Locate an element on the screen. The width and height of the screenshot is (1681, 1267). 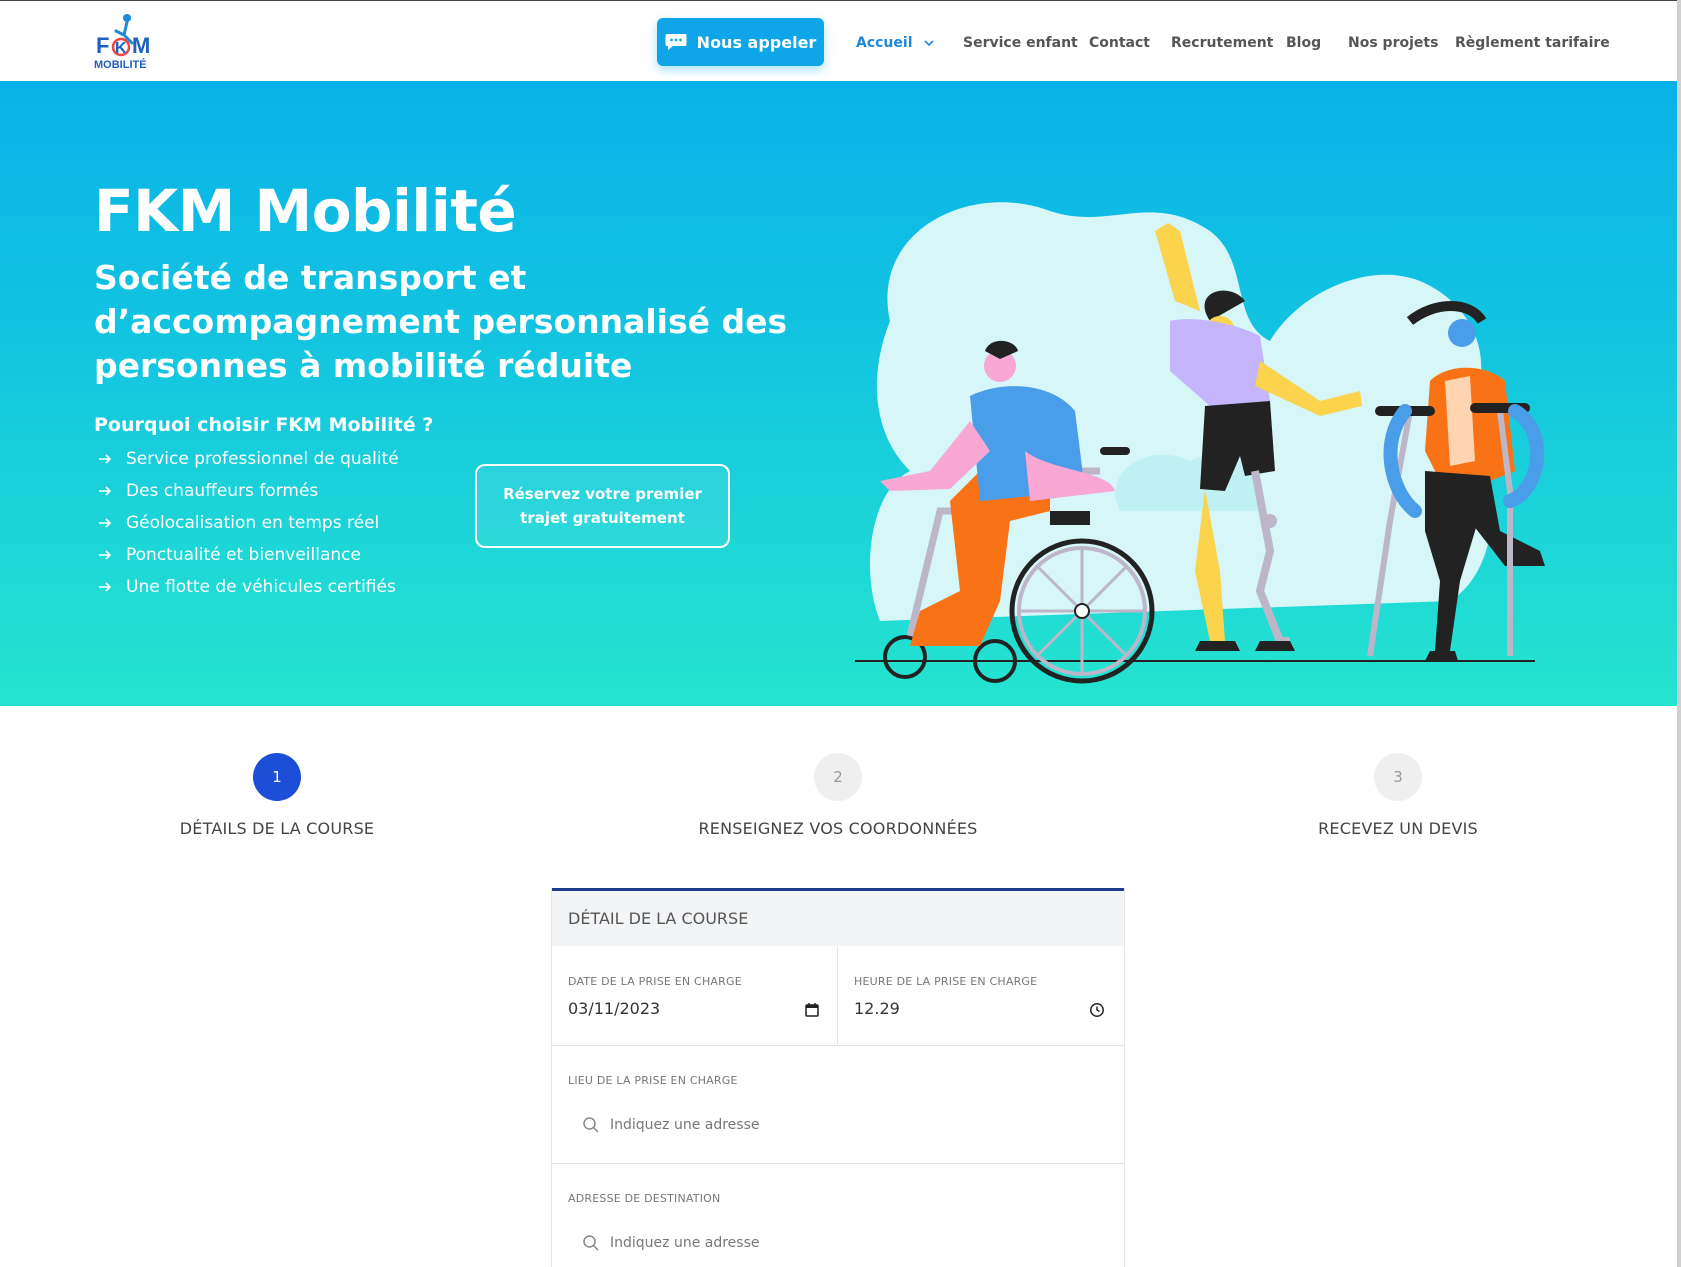
nav-service-enfant: Service enfant is located at coordinates (1020, 43).